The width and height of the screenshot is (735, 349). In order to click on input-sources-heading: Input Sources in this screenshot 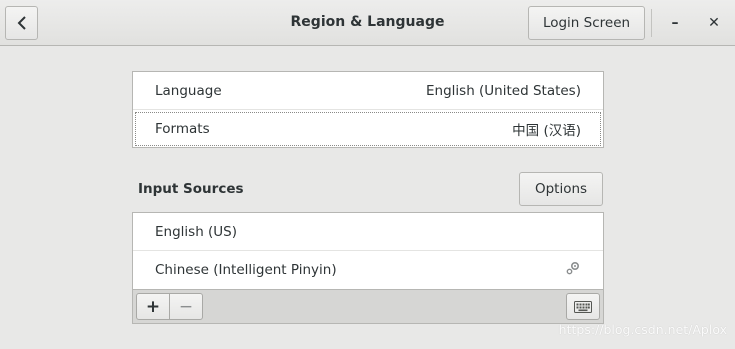, I will do `click(191, 189)`.